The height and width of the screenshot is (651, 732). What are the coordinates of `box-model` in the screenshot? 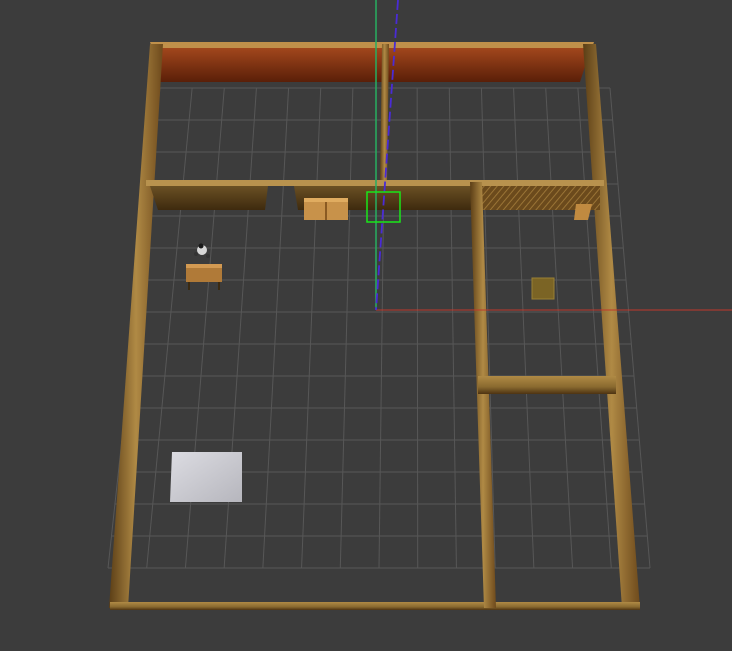 It's located at (543, 288).